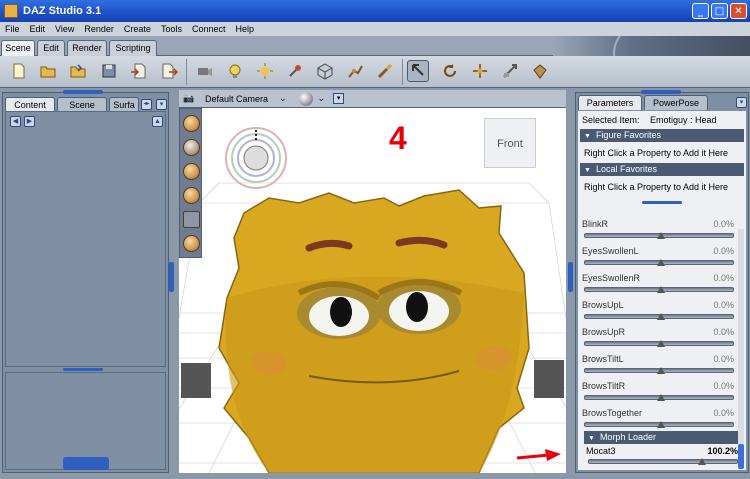 This screenshot has width=750, height=479. I want to click on tab-scroll-icon: ◂▸, so click(146, 104).